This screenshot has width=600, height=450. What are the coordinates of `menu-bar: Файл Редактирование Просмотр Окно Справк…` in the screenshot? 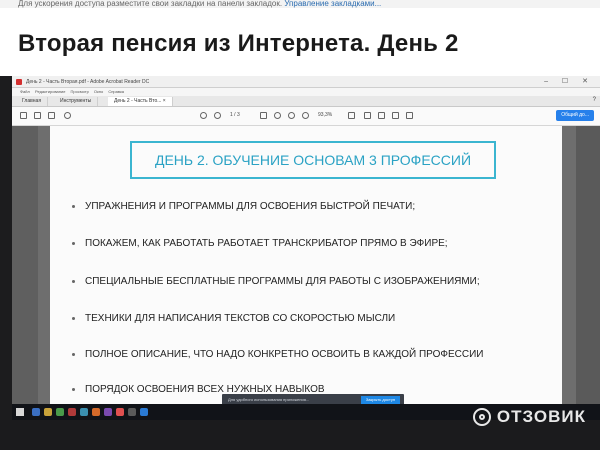 It's located at (306, 92).